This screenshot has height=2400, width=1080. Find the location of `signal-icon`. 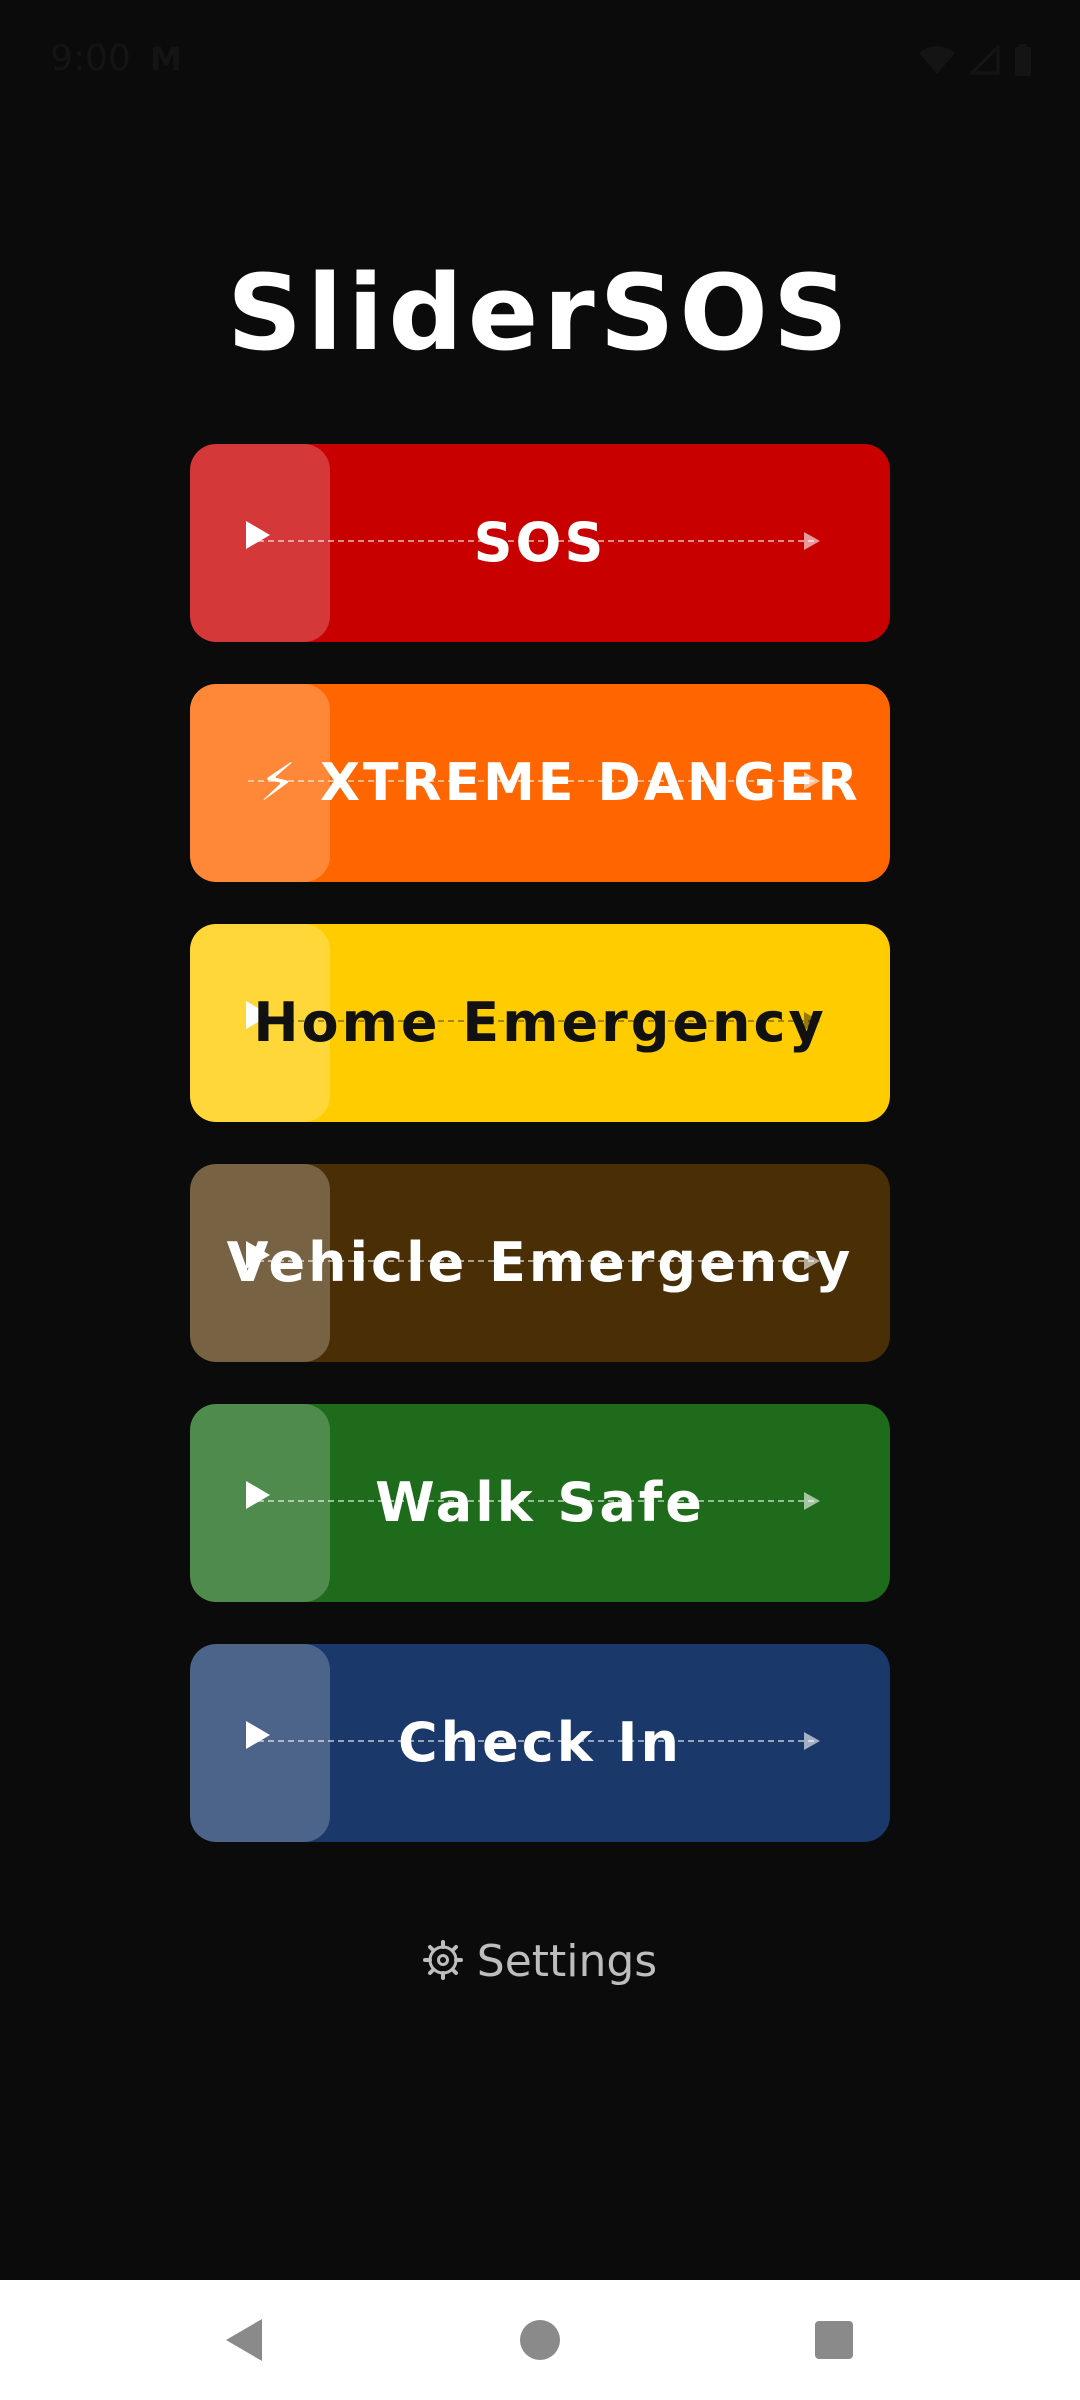

signal-icon is located at coordinates (985, 60).